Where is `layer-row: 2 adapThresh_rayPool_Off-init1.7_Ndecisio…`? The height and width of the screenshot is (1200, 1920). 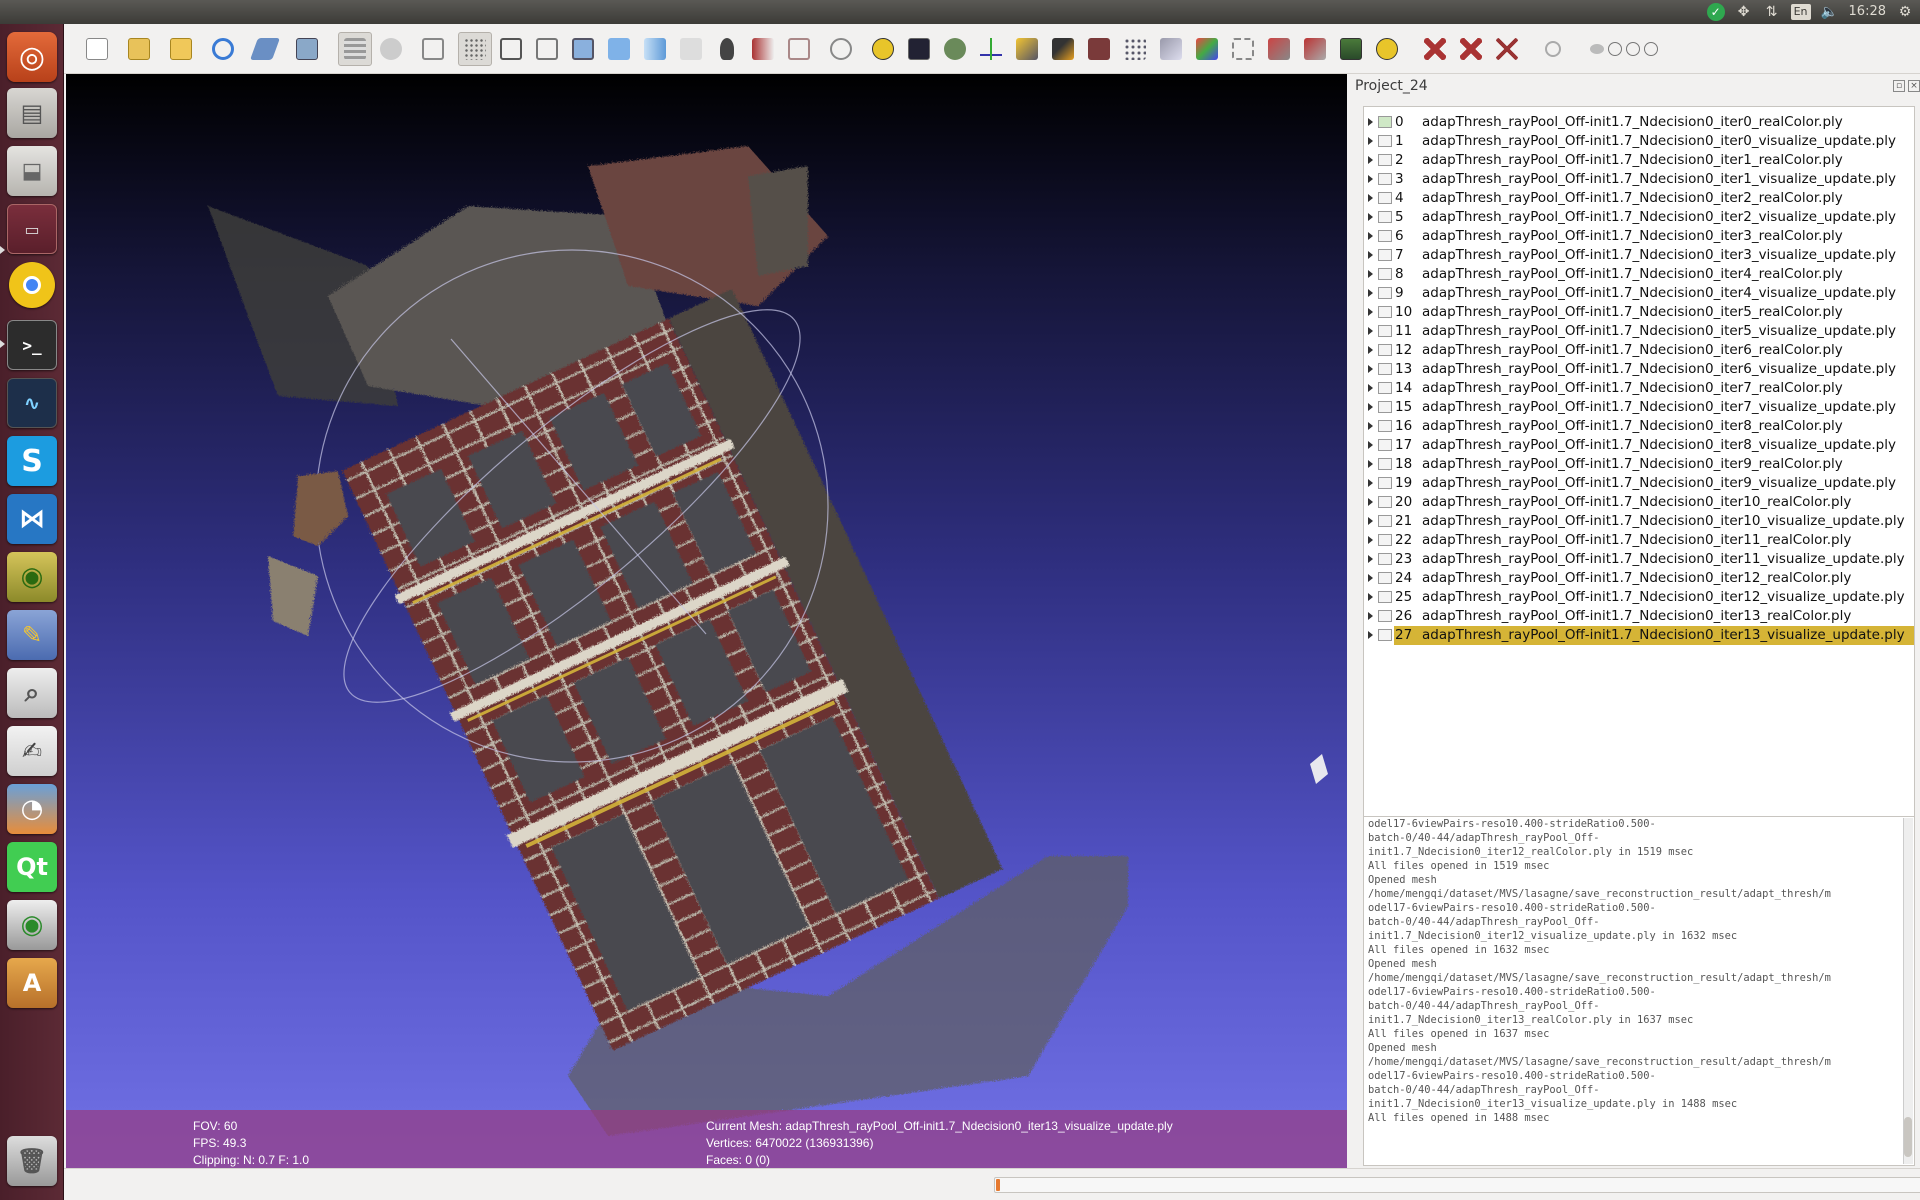
layer-row: 2 adapThresh_rayPool_Off-init1.7_Ndecisio… is located at coordinates (1640, 160).